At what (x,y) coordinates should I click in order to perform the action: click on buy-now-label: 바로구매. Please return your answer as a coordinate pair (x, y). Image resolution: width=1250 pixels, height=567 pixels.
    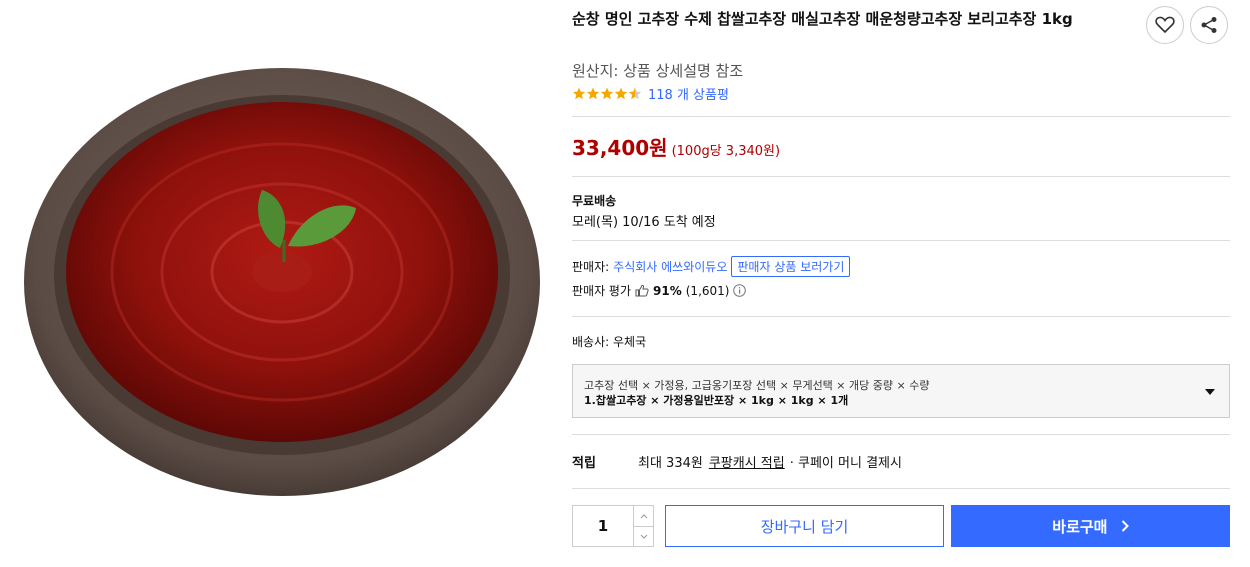
    Looking at the image, I should click on (1080, 526).